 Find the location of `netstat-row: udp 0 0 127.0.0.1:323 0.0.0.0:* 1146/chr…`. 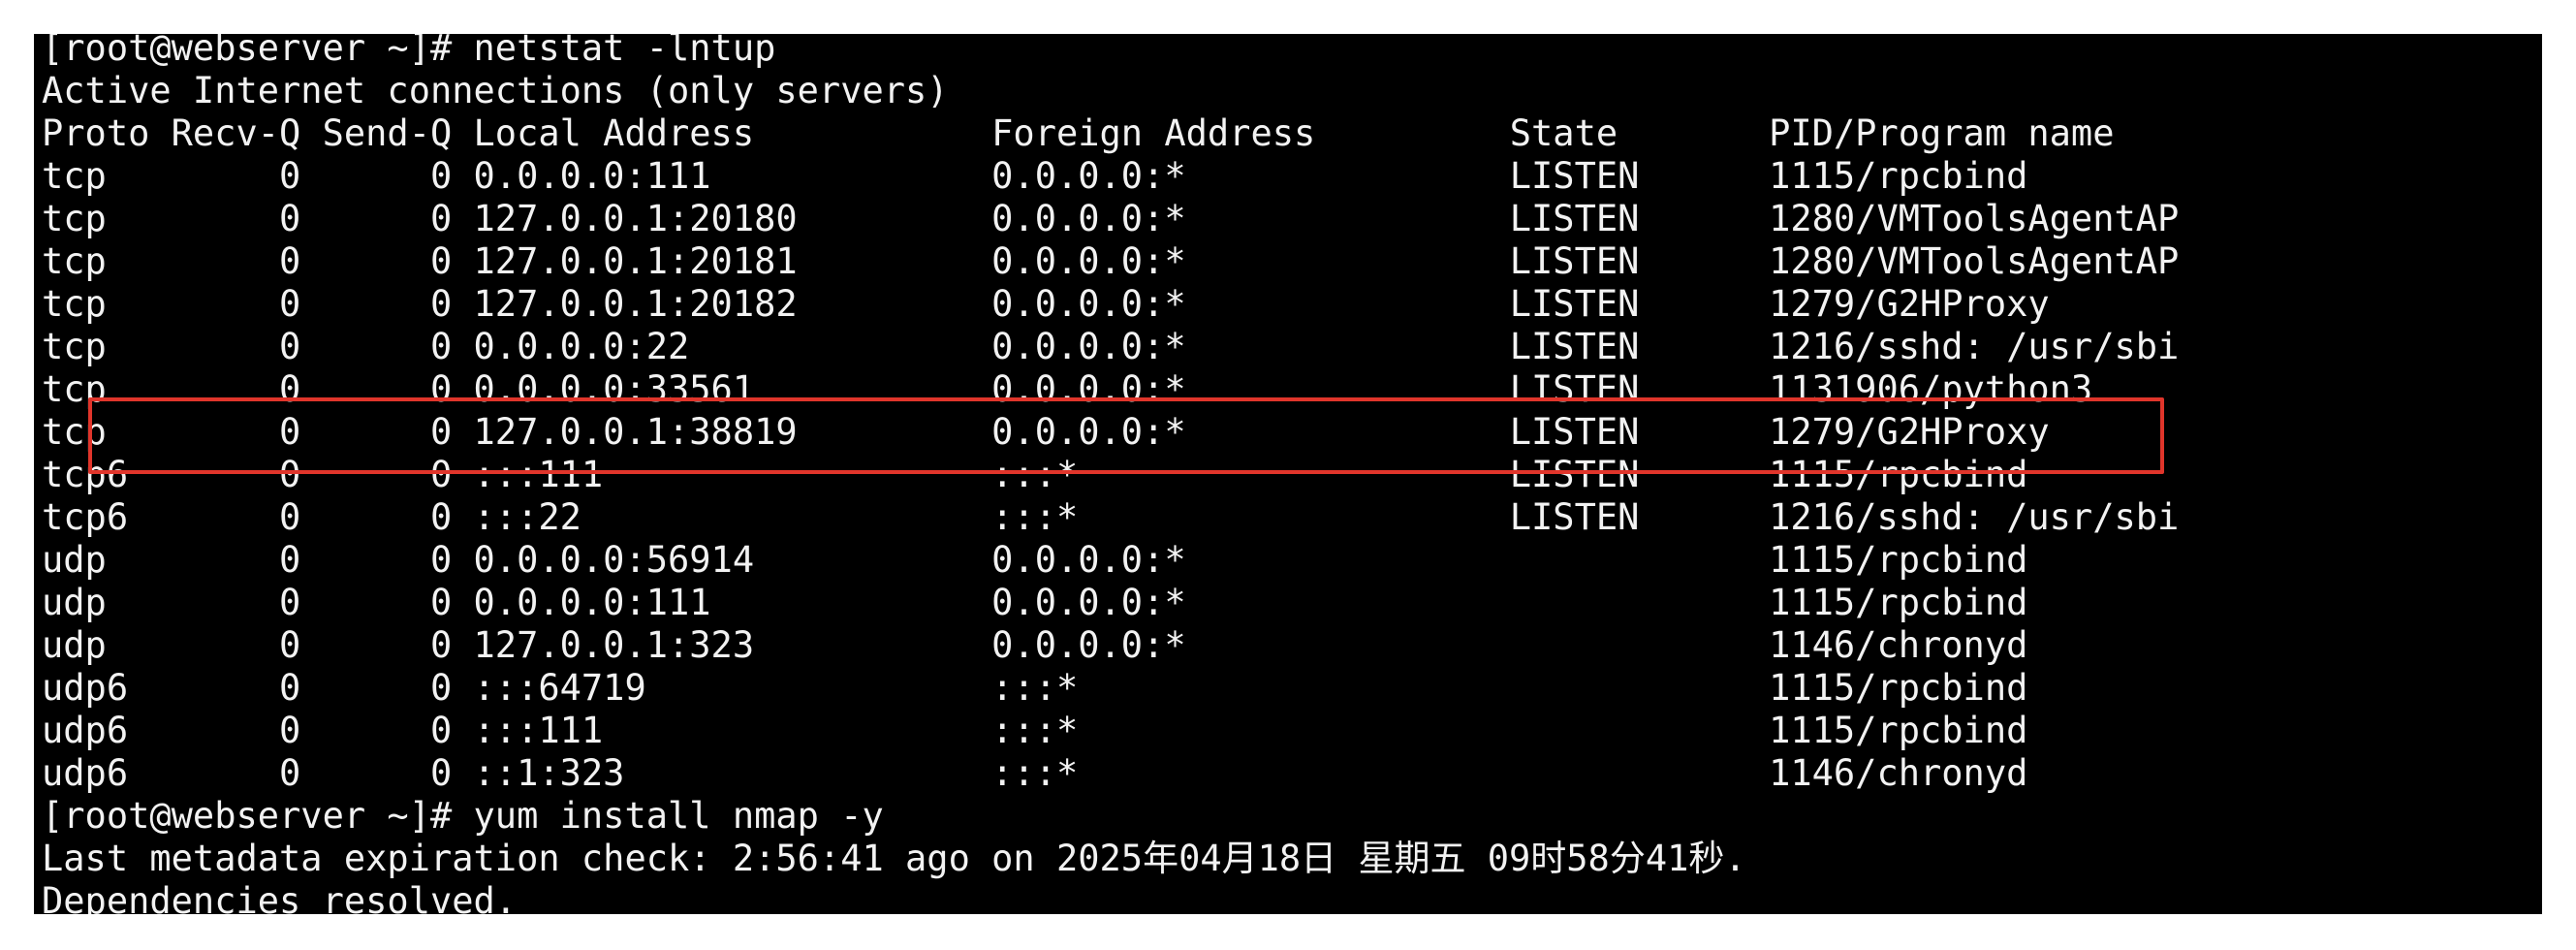

netstat-row: udp 0 0 127.0.0.1:323 0.0.0.0:* 1146/chr… is located at coordinates (1035, 645).